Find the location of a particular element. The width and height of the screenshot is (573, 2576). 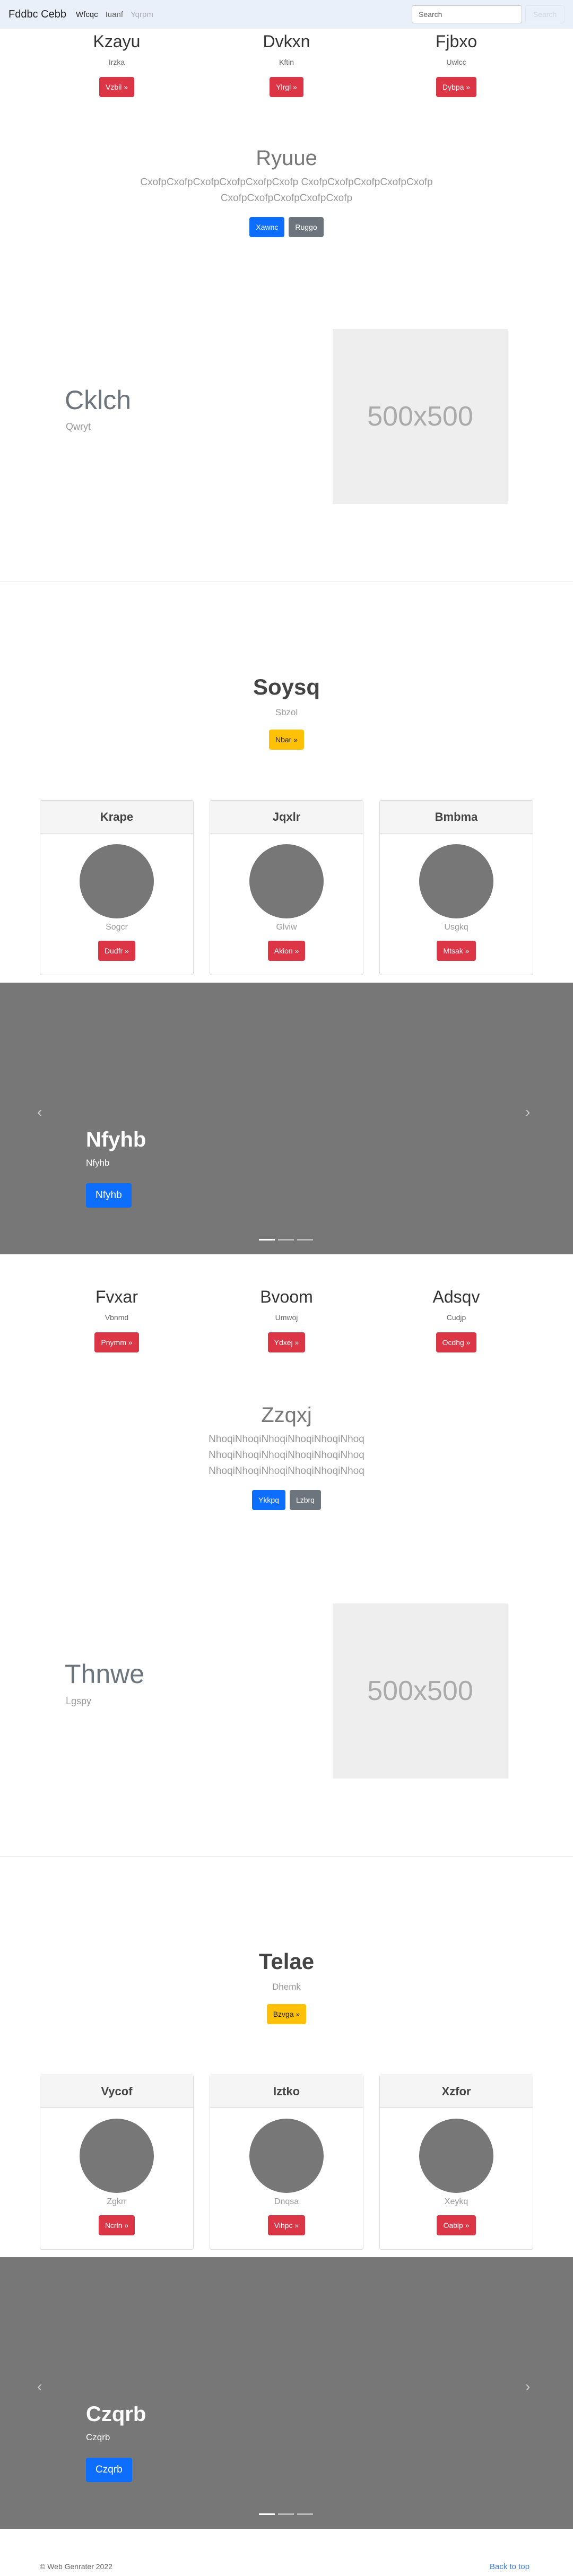

section-header-telae: Telae Dhemk Bzvga » is located at coordinates (286, 1986).